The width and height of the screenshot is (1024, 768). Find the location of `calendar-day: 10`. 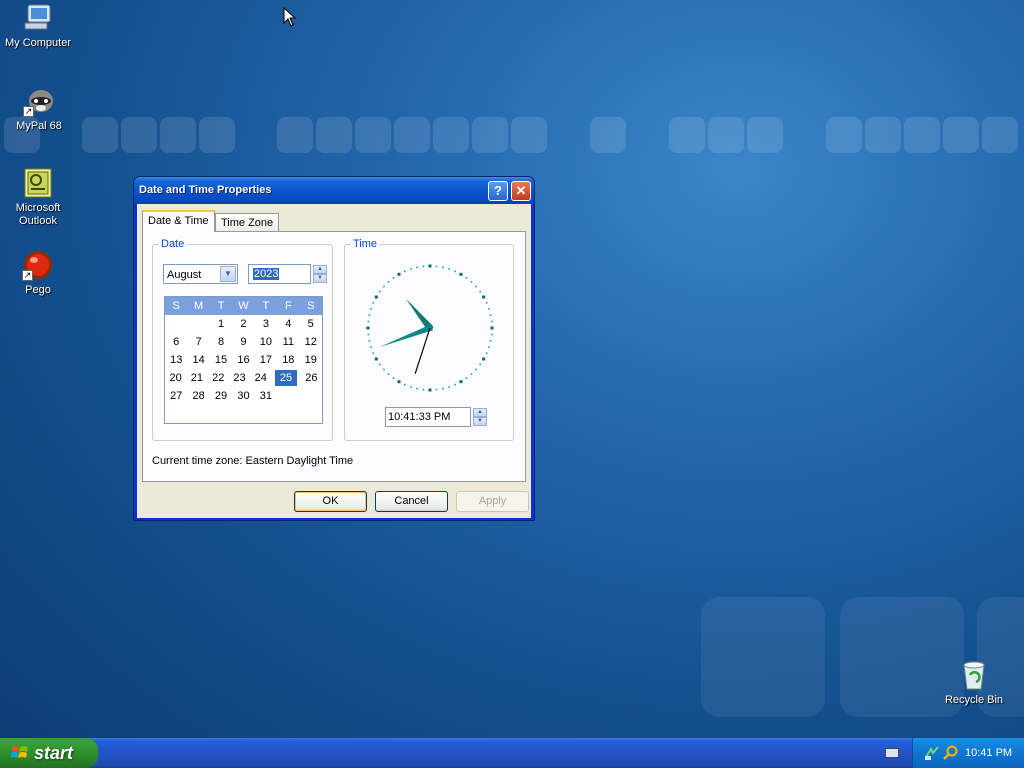

calendar-day: 10 is located at coordinates (266, 342).